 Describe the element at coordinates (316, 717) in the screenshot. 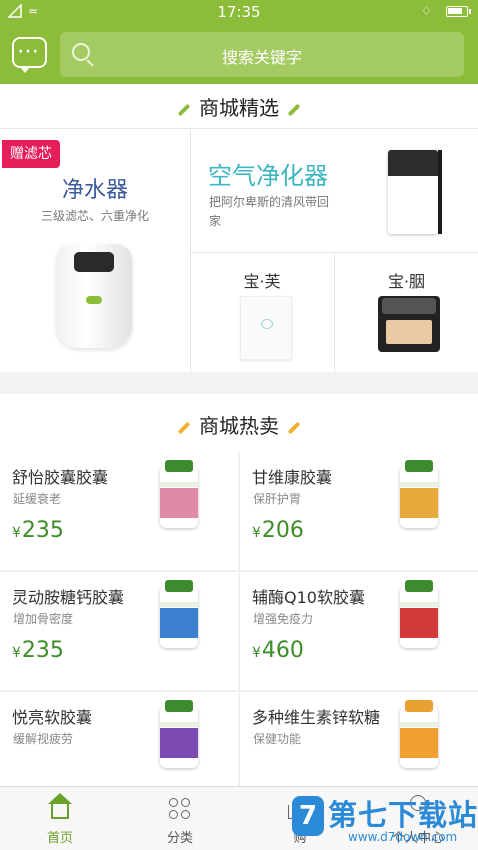

I see `product-name: 多种维生素锌软糖` at that location.